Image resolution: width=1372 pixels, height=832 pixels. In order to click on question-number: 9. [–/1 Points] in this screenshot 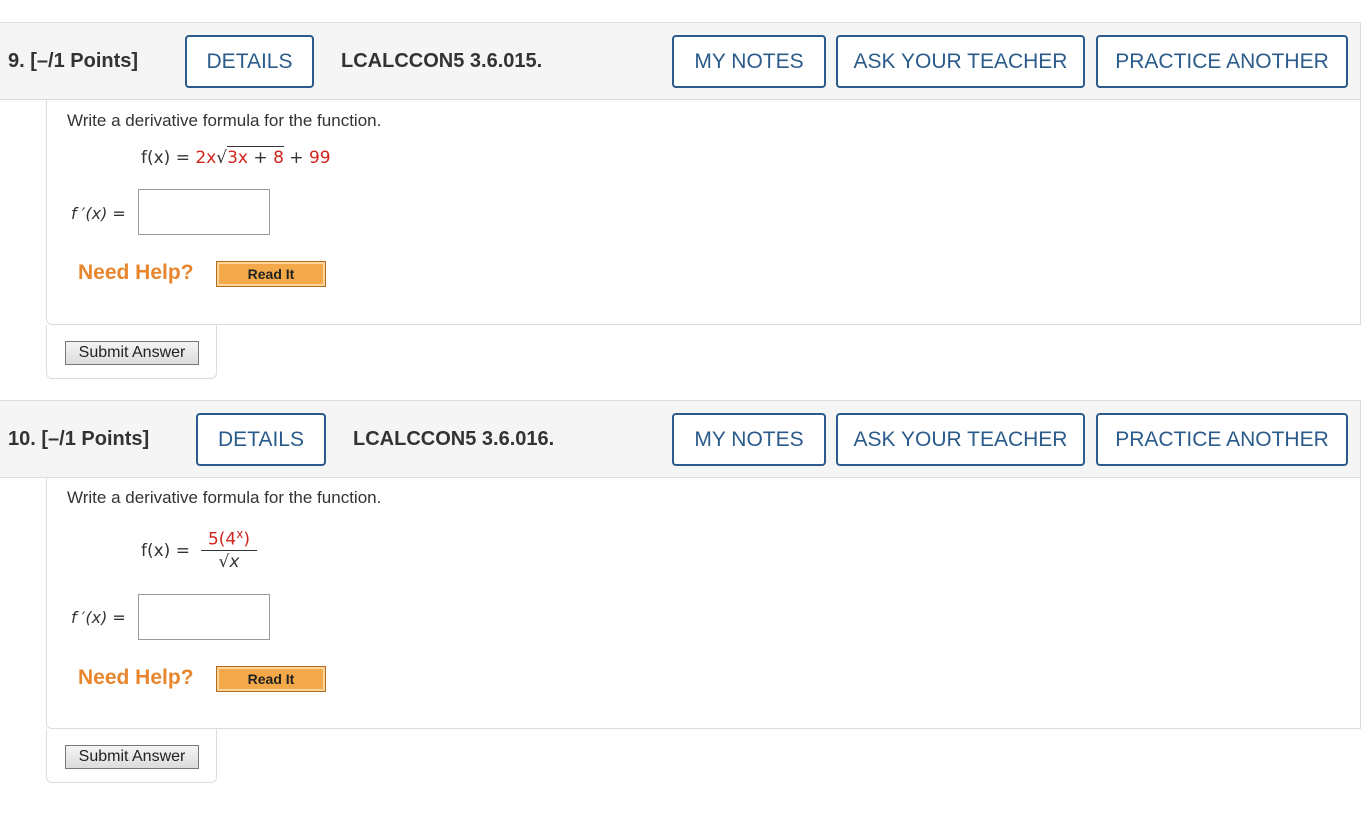, I will do `click(73, 61)`.